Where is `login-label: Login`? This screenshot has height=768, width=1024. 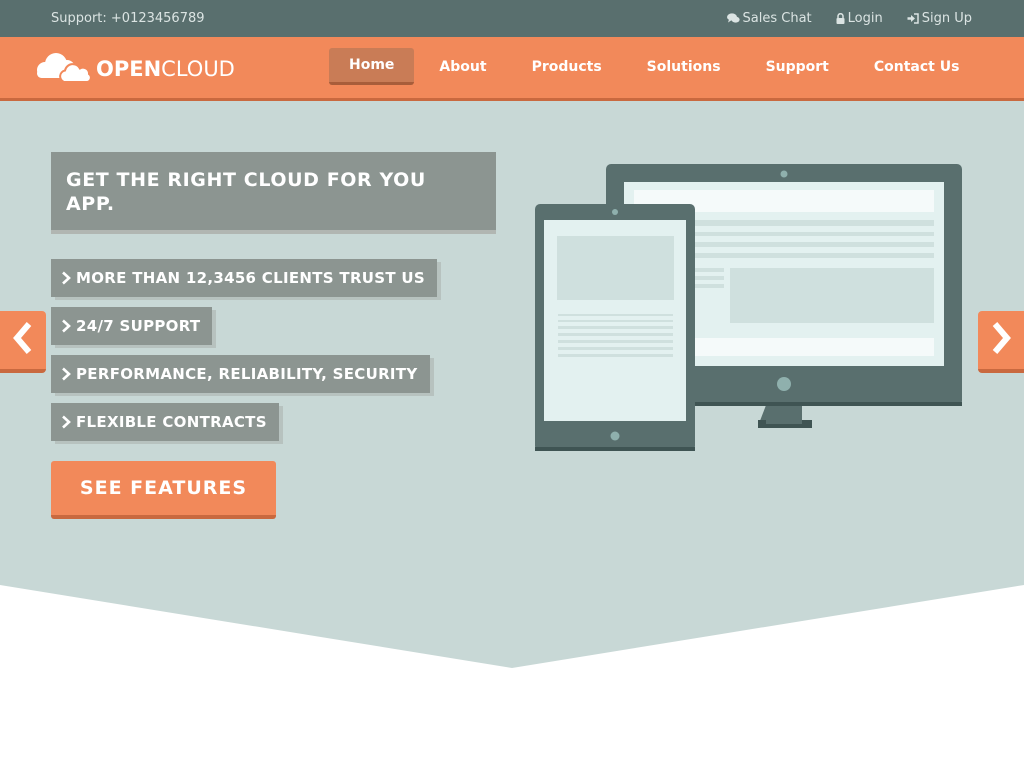
login-label: Login is located at coordinates (865, 18).